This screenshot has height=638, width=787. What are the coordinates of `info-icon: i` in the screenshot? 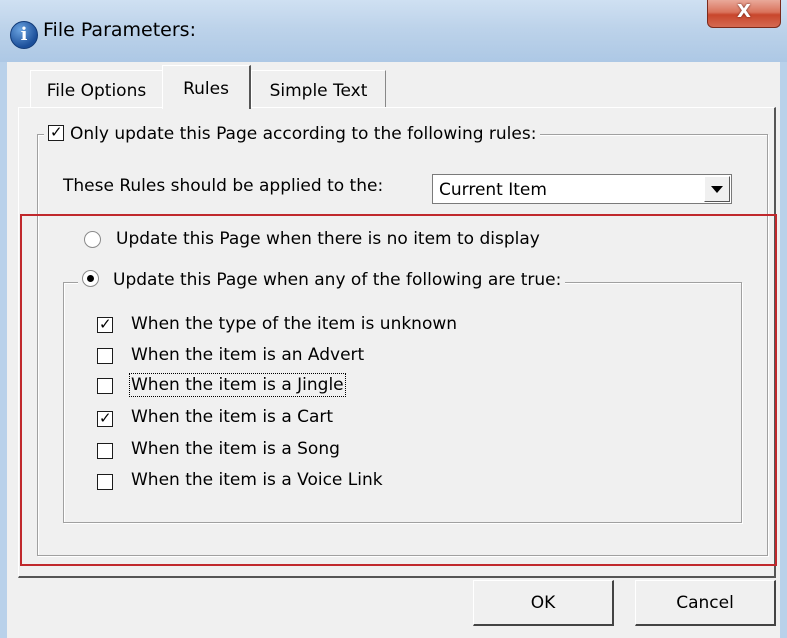 It's located at (24, 35).